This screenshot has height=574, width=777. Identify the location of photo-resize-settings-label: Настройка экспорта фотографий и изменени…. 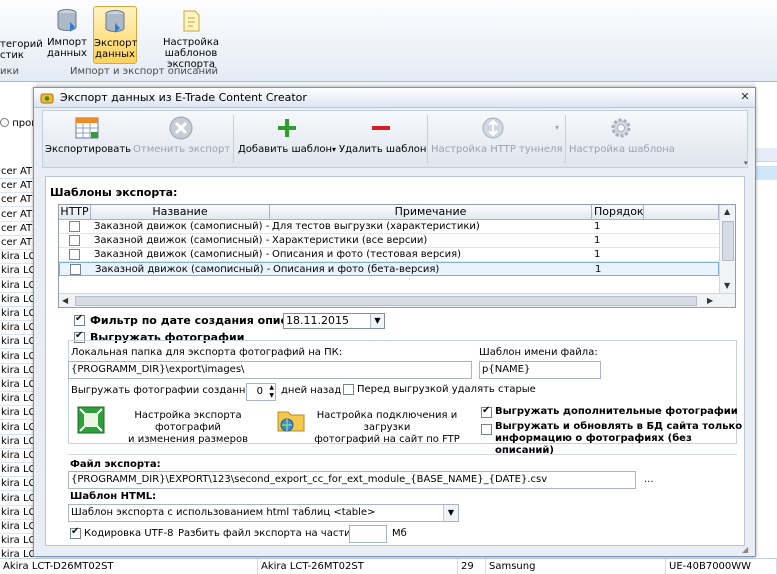
(188, 427).